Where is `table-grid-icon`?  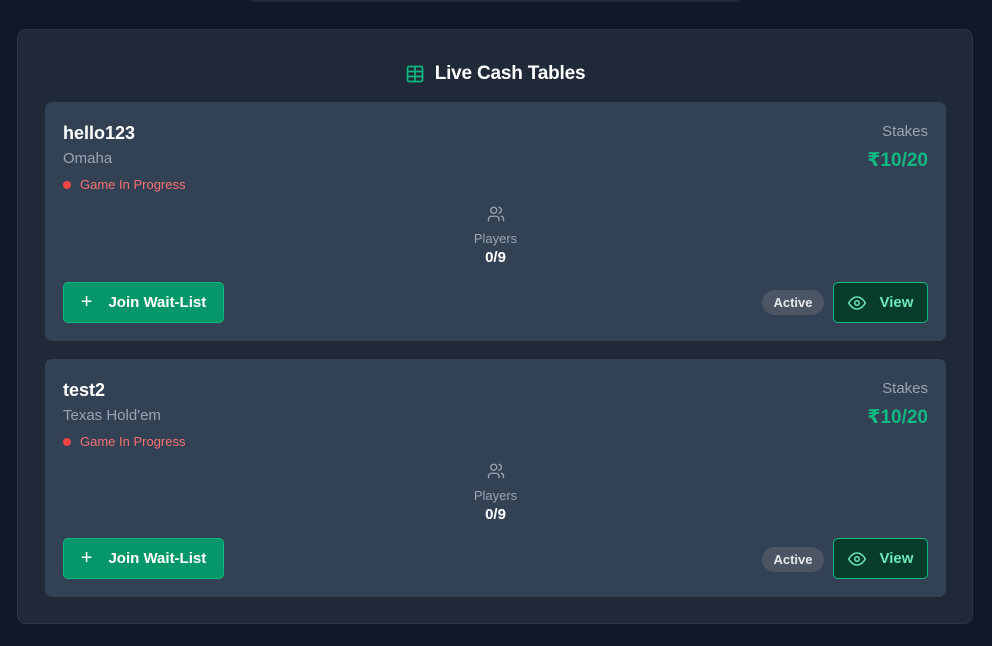 table-grid-icon is located at coordinates (415, 74).